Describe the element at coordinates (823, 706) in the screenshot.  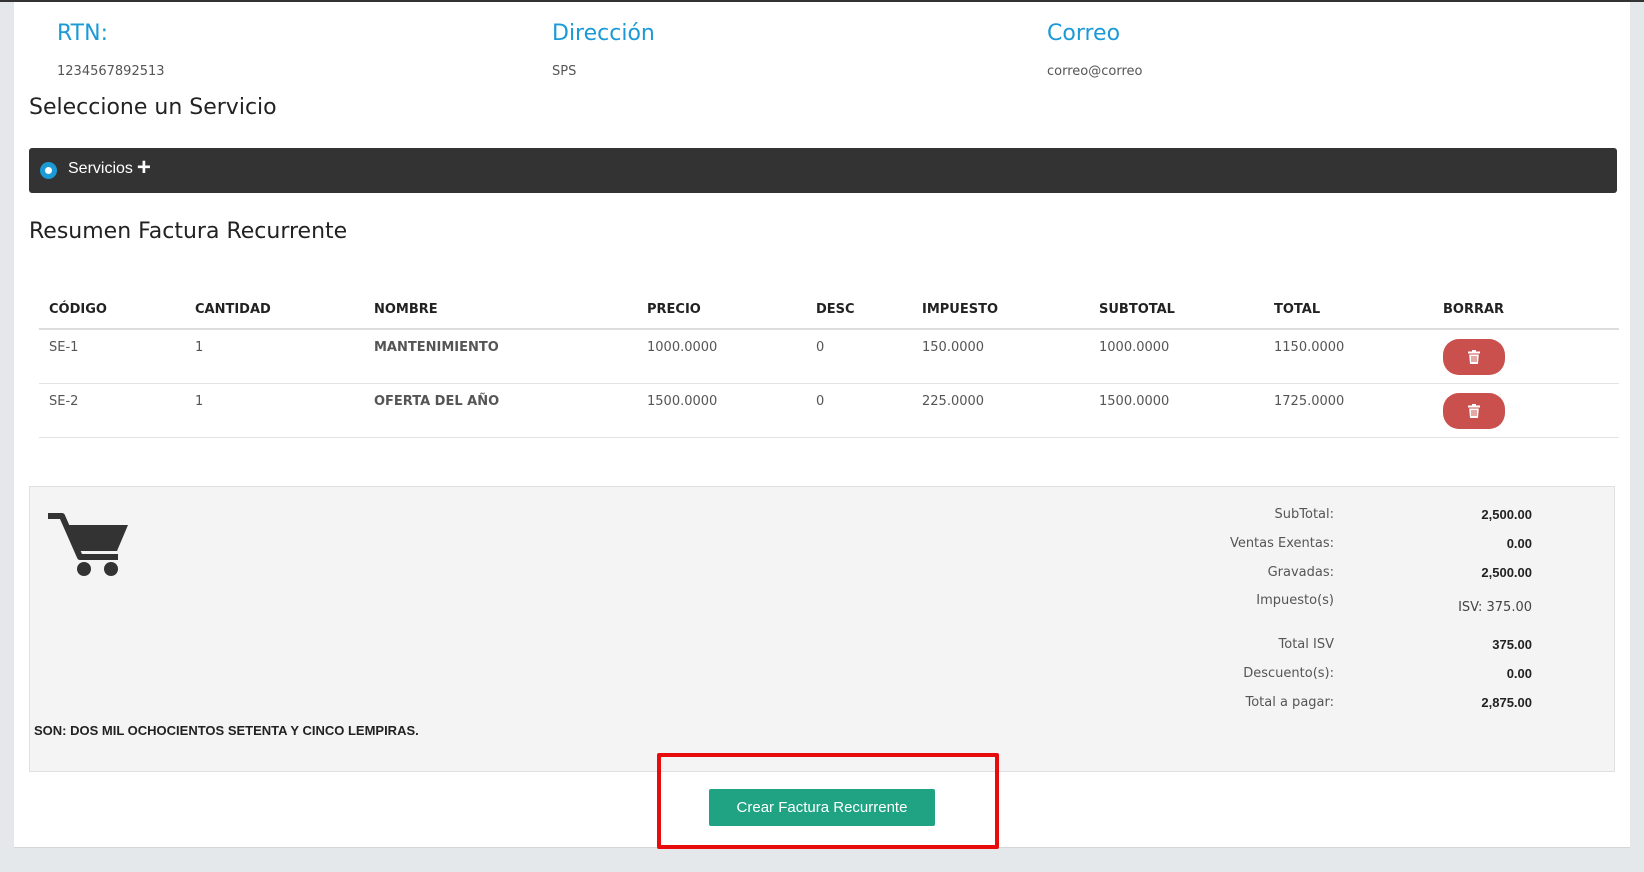
I see `total-pagar-row: Total a pagar: 2,875.00` at that location.